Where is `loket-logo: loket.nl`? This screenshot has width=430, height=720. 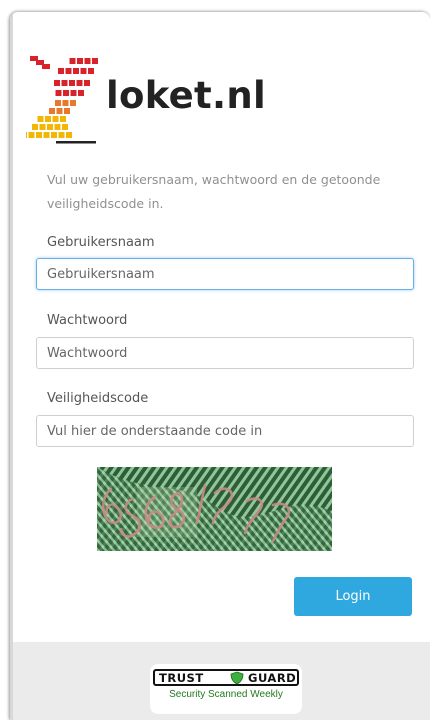
loket-logo: loket.nl is located at coordinates (146, 95).